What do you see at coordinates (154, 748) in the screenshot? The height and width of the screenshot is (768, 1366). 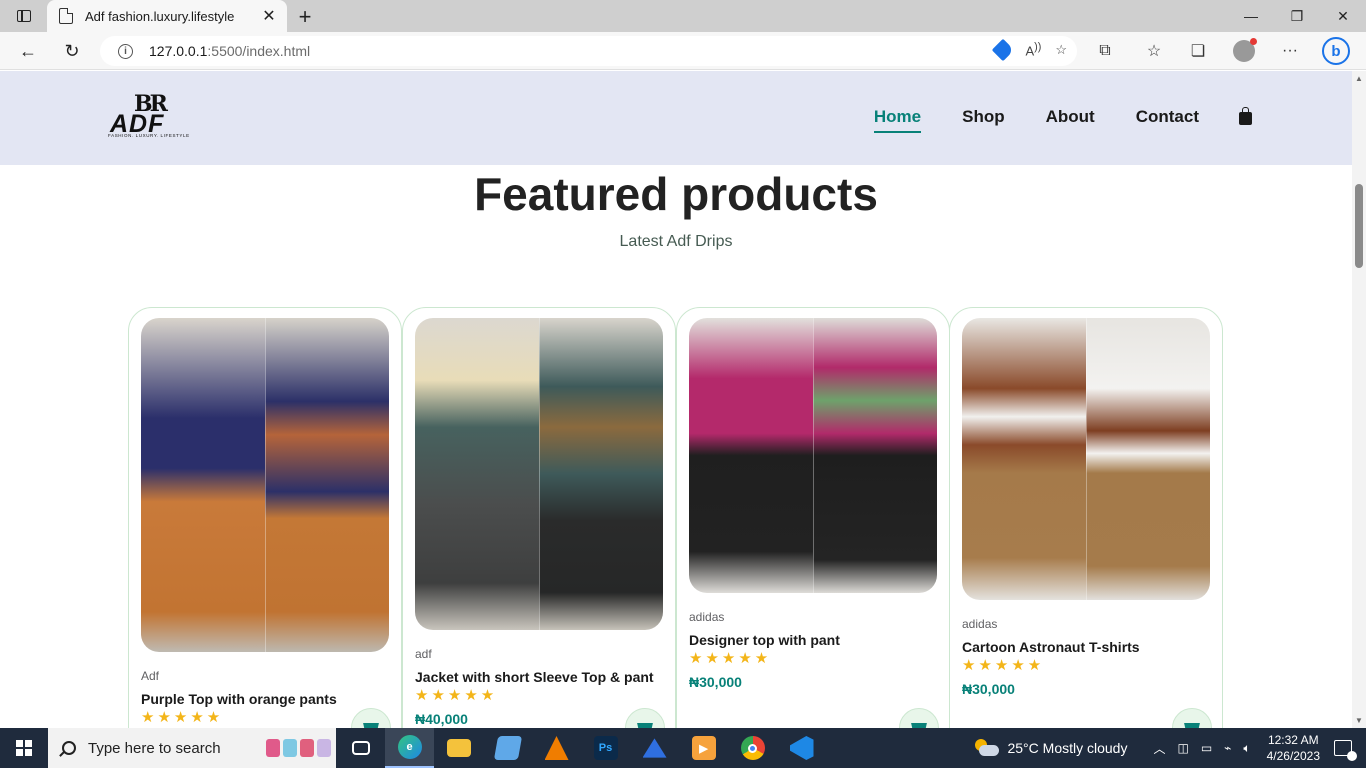 I see `search-placeholder: Type here to search` at bounding box center [154, 748].